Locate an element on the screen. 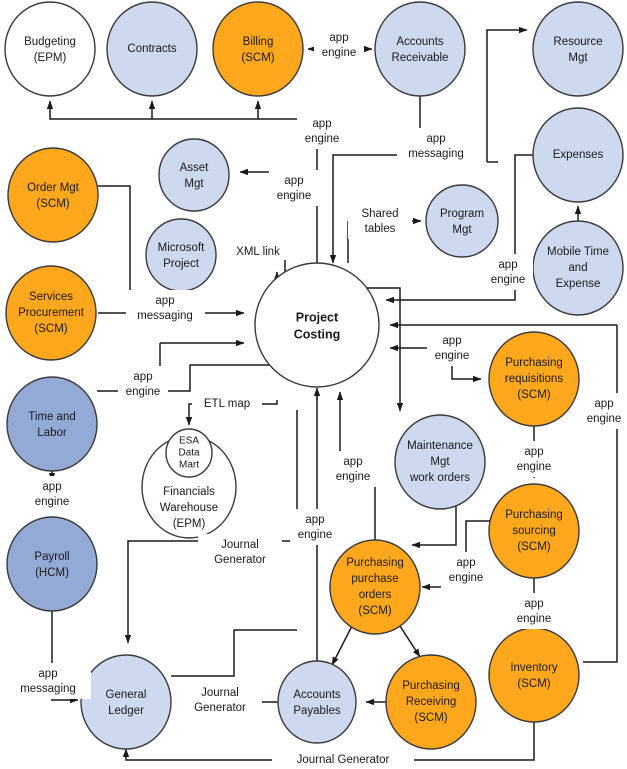 The image size is (627, 769). node-maint-label-1: Mgt is located at coordinates (440, 462).